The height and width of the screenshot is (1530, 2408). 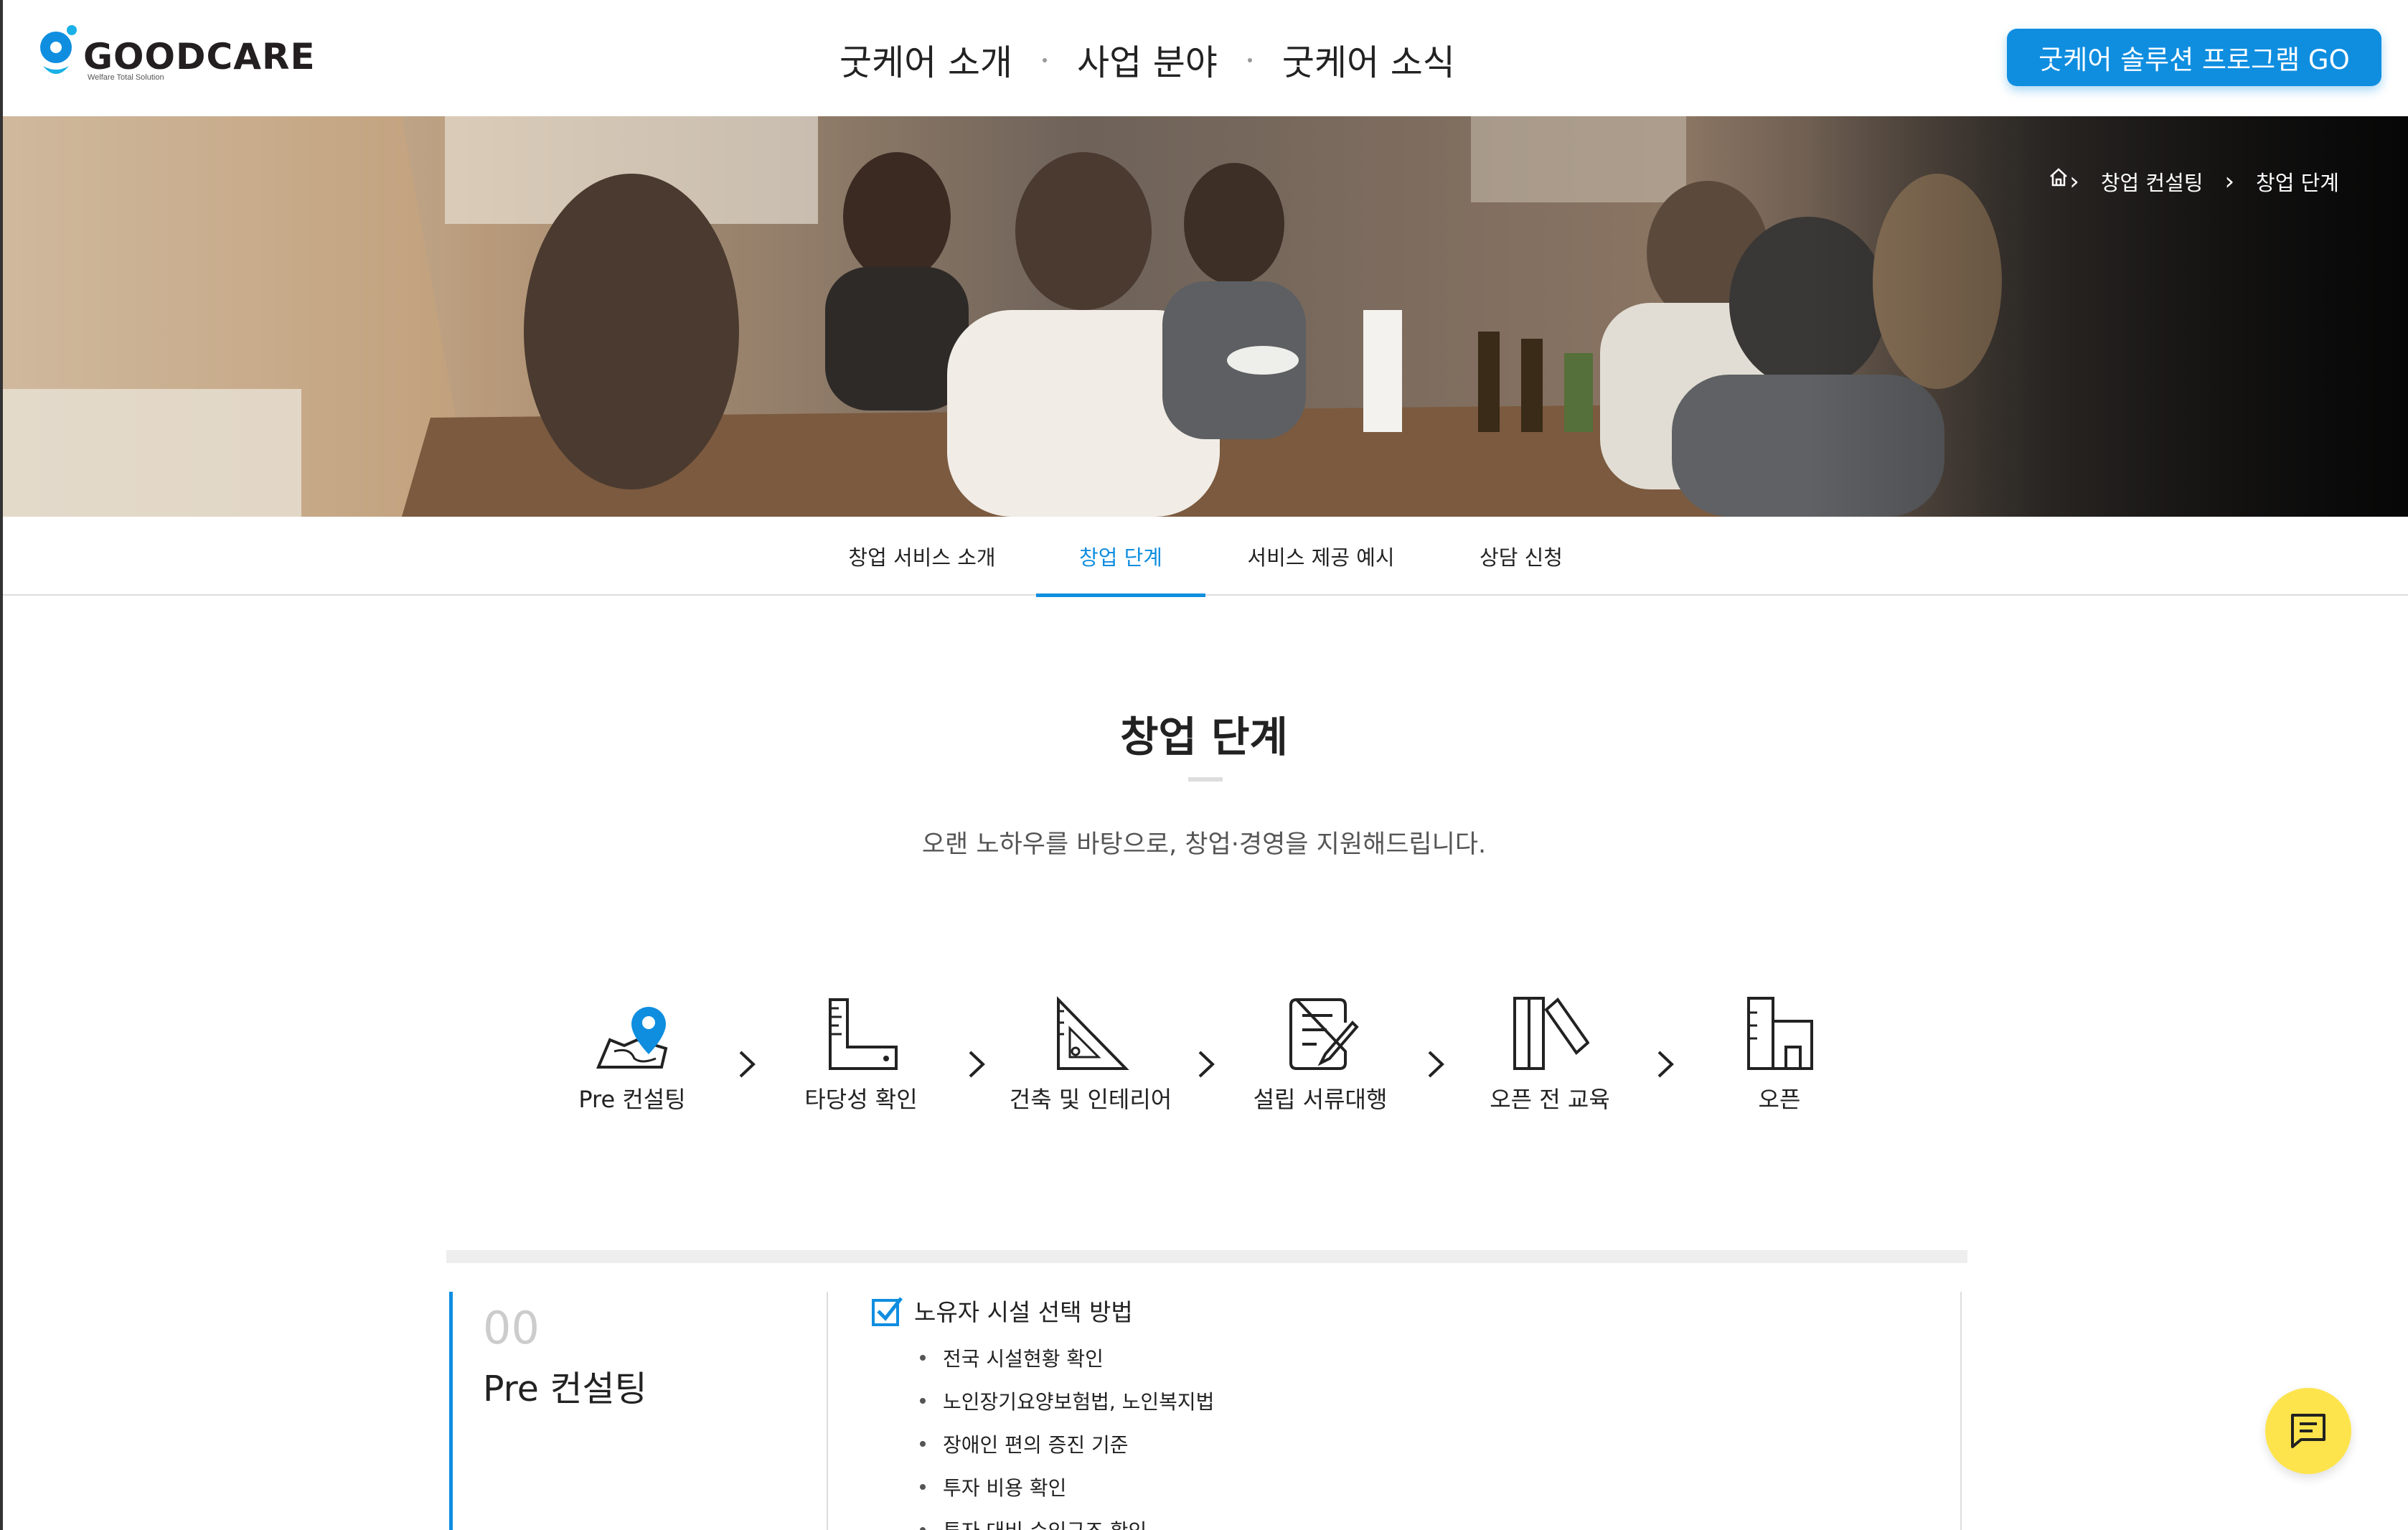 What do you see at coordinates (1368, 59) in the screenshot?
I see `gnb-item-news: 굿케어 소식` at bounding box center [1368, 59].